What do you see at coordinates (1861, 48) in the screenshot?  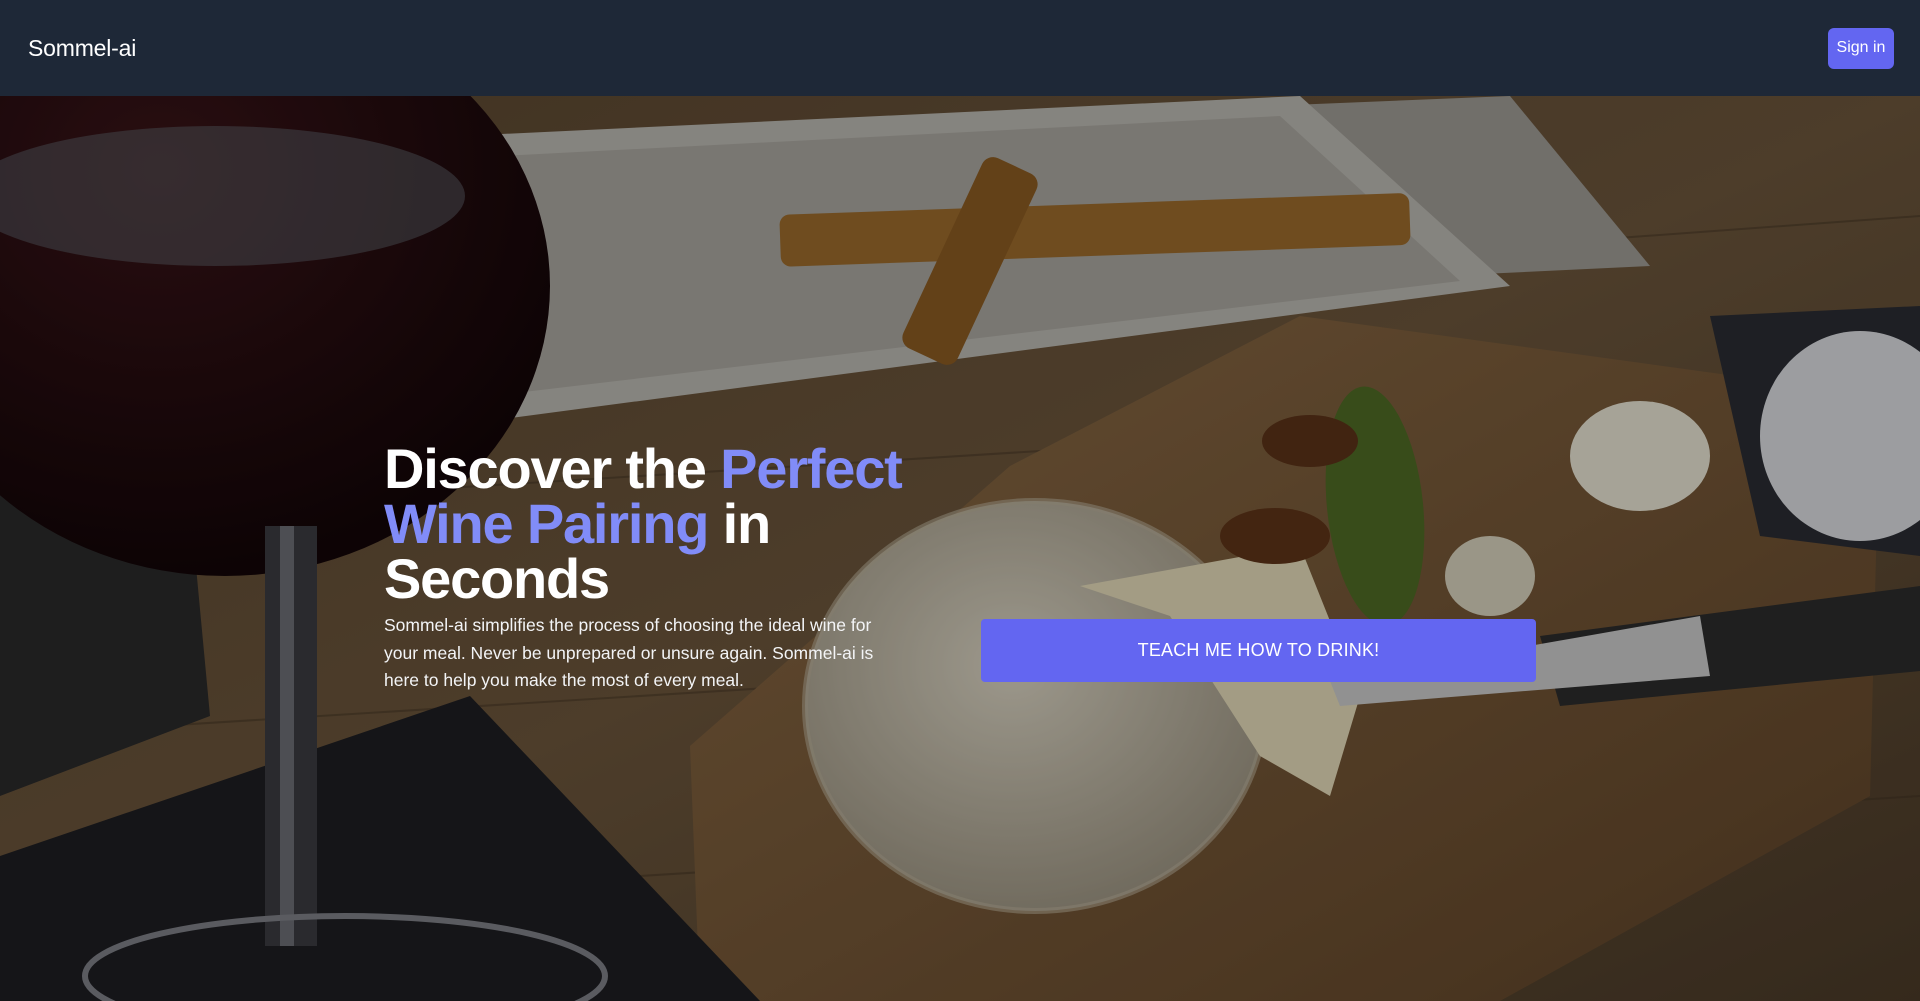 I see `sign-in-button: Sign in` at bounding box center [1861, 48].